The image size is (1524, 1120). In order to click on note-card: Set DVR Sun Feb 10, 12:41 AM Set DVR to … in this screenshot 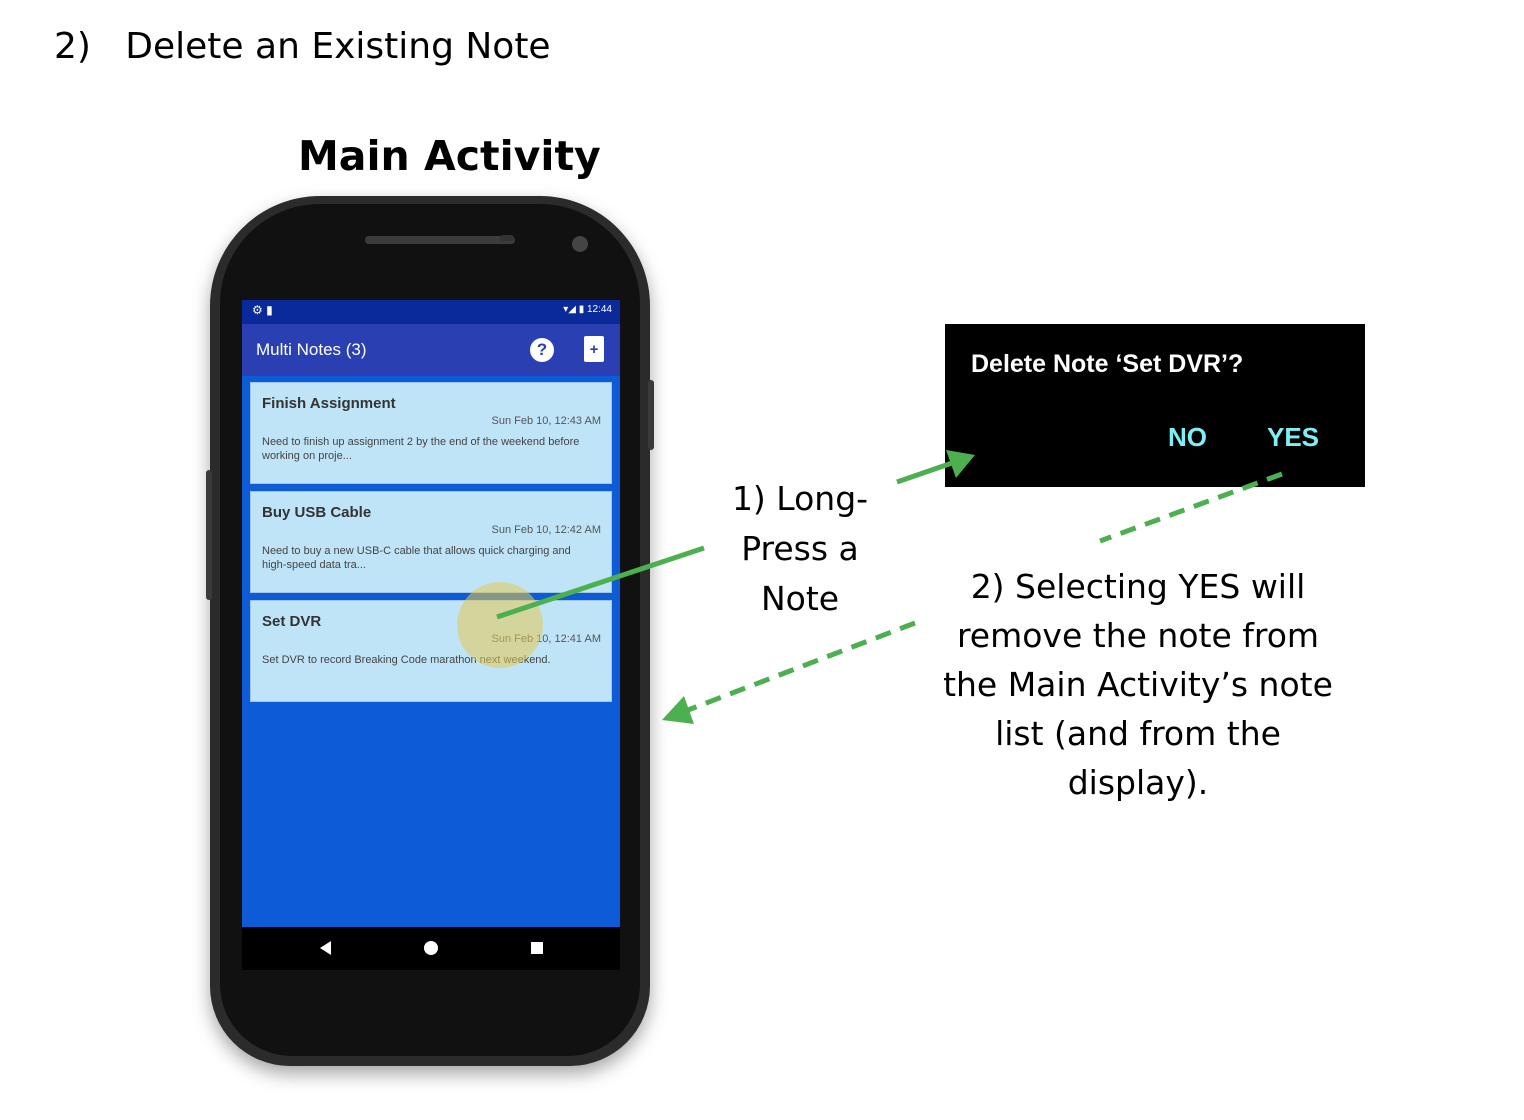, I will do `click(431, 651)`.